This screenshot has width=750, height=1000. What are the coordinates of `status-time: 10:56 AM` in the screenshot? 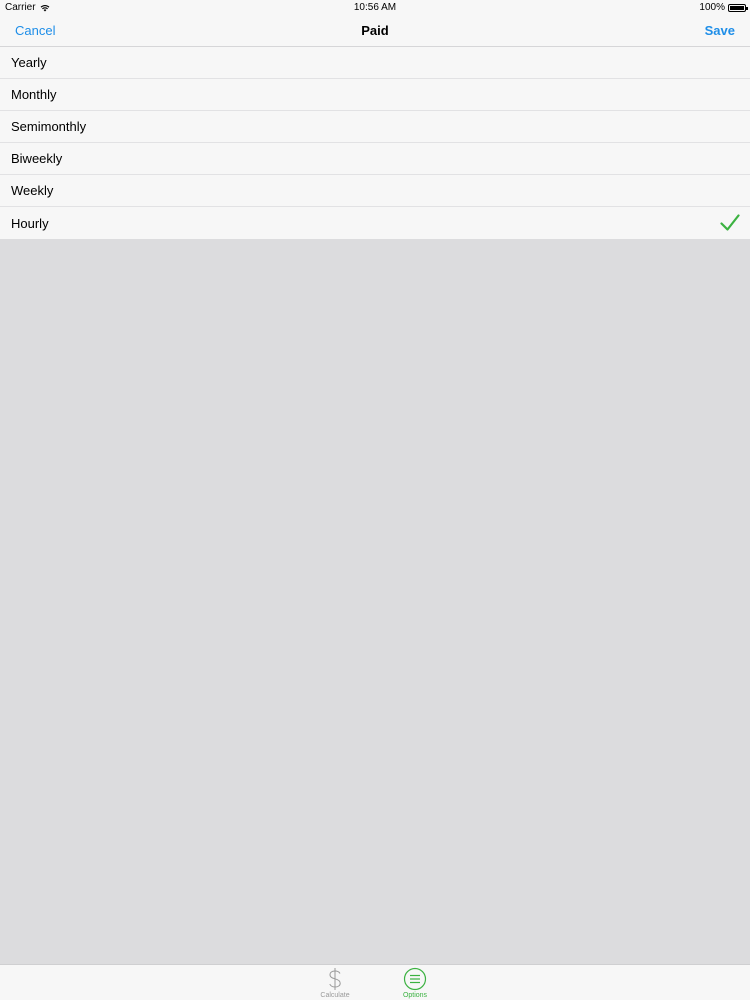 It's located at (375, 7).